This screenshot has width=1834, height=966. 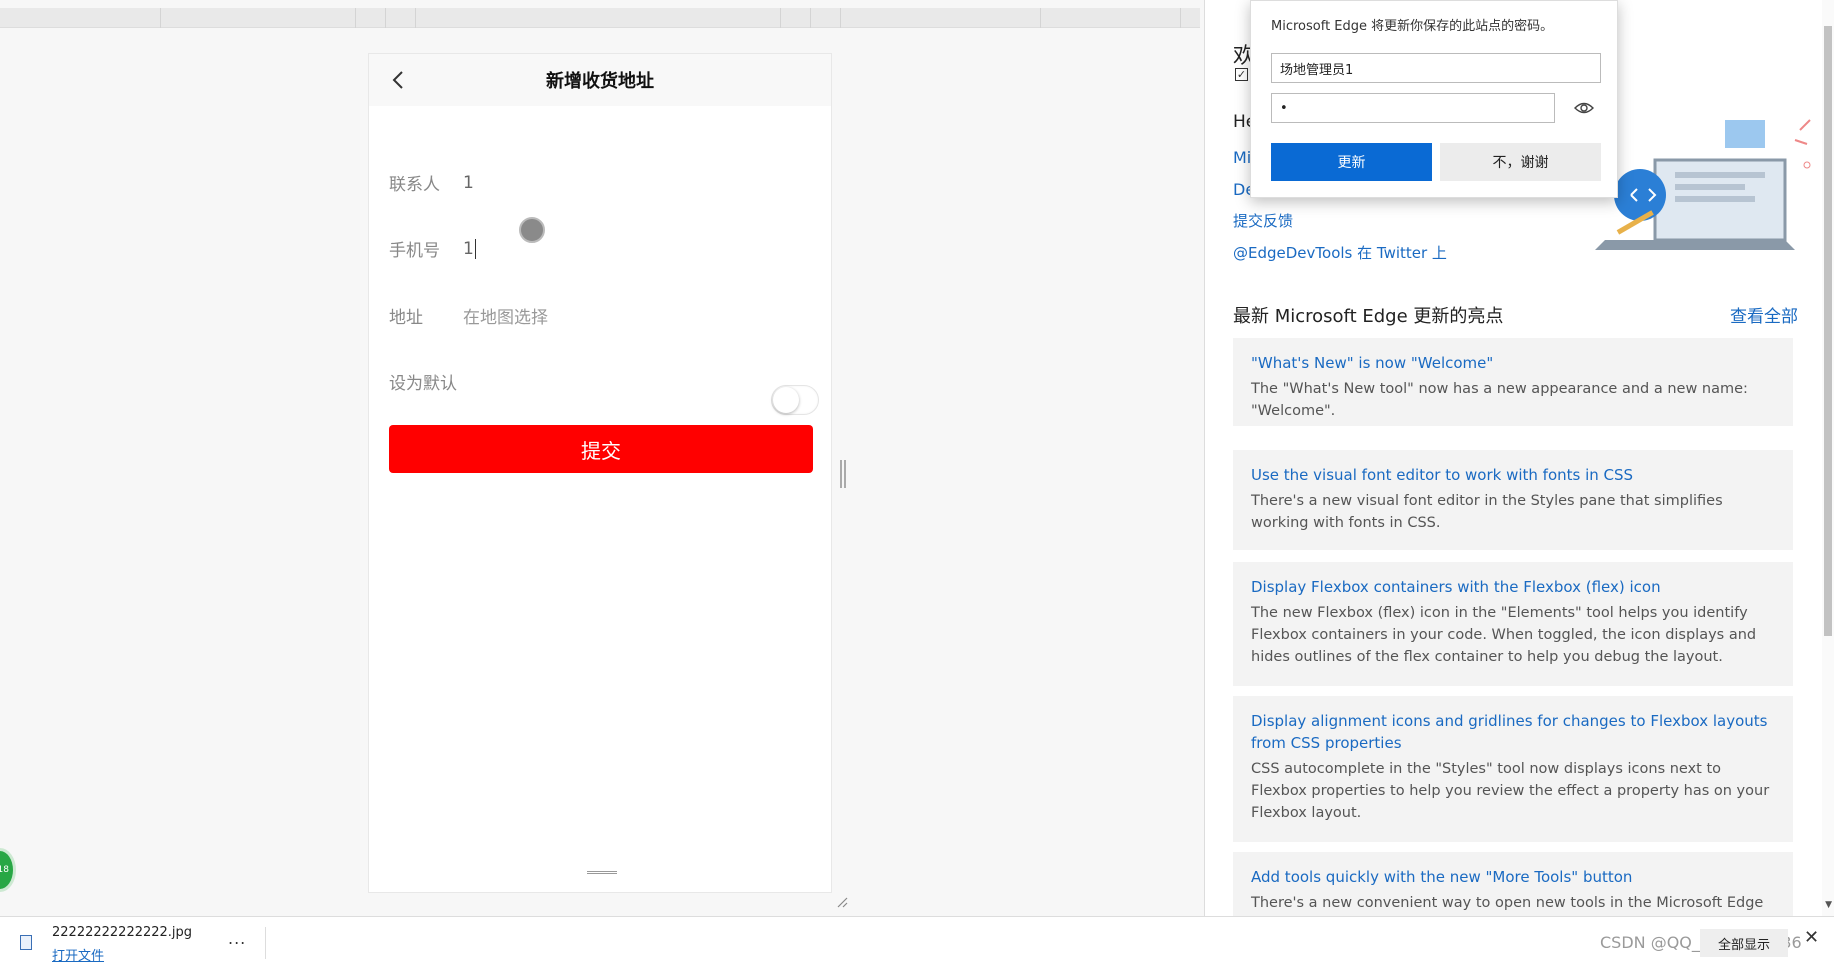 What do you see at coordinates (600, 183) in the screenshot?
I see `contact-row: 联系人 1` at bounding box center [600, 183].